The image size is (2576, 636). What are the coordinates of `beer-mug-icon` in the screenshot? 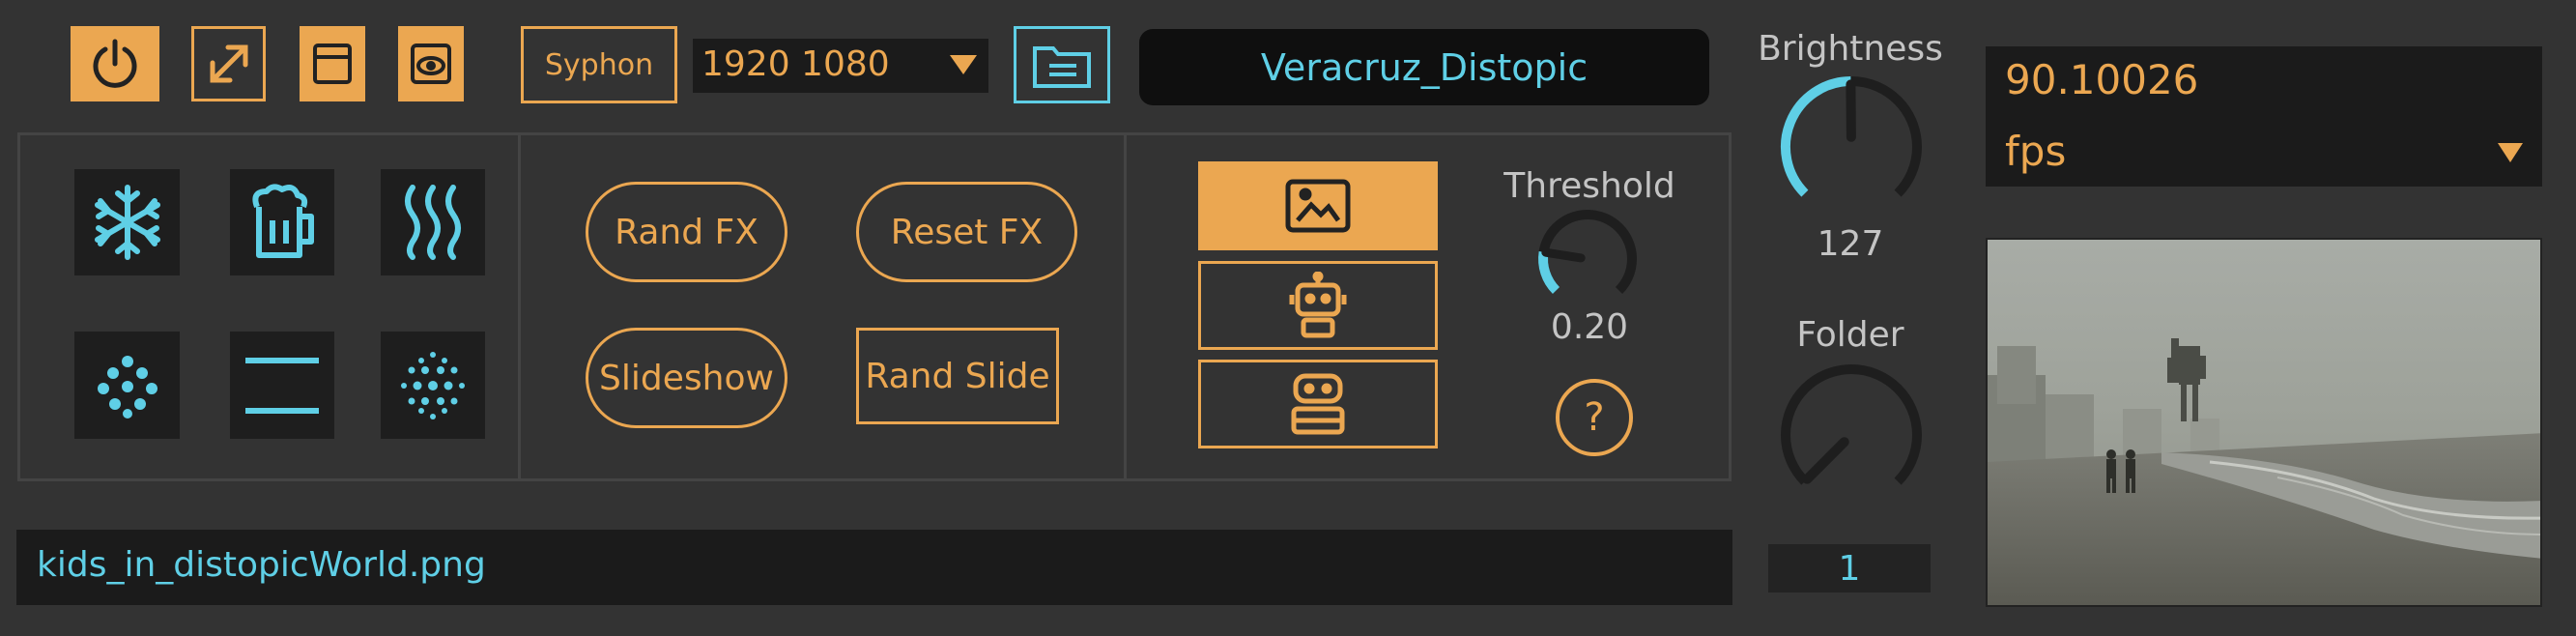 It's located at (283, 221).